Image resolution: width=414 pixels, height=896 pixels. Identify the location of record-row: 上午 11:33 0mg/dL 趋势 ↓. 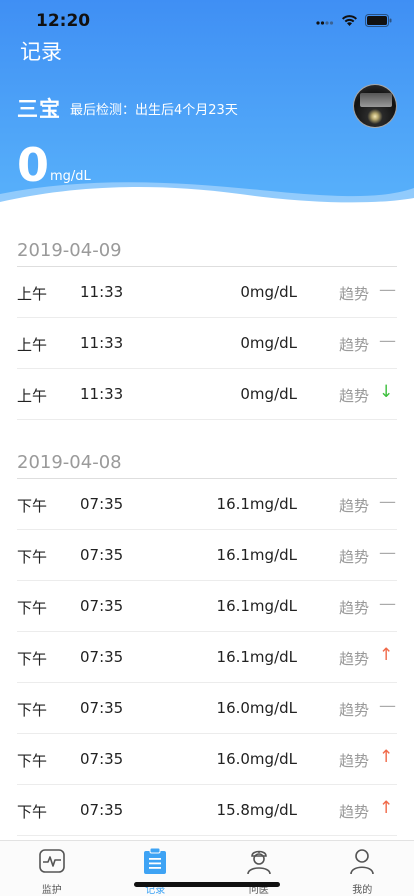
(207, 394).